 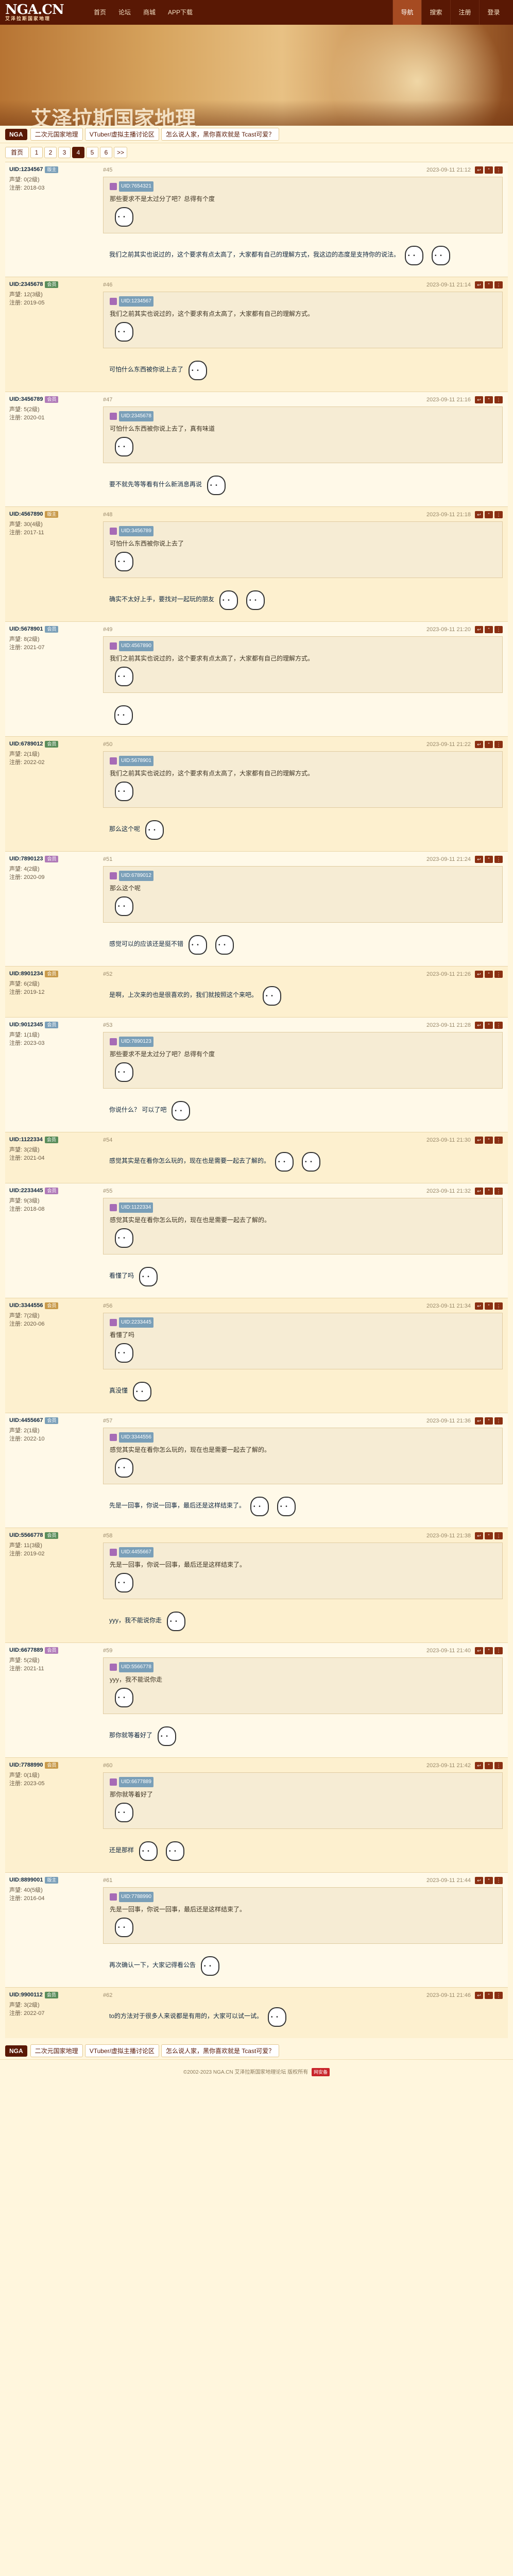 I want to click on quote-author: UID:2345678, so click(x=136, y=416).